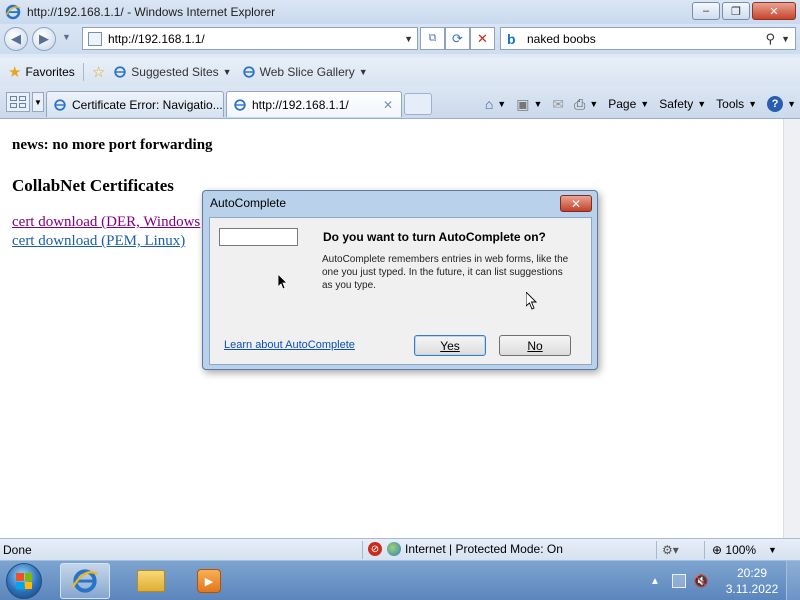 The image size is (800, 600). I want to click on internet-globe-icon, so click(394, 549).